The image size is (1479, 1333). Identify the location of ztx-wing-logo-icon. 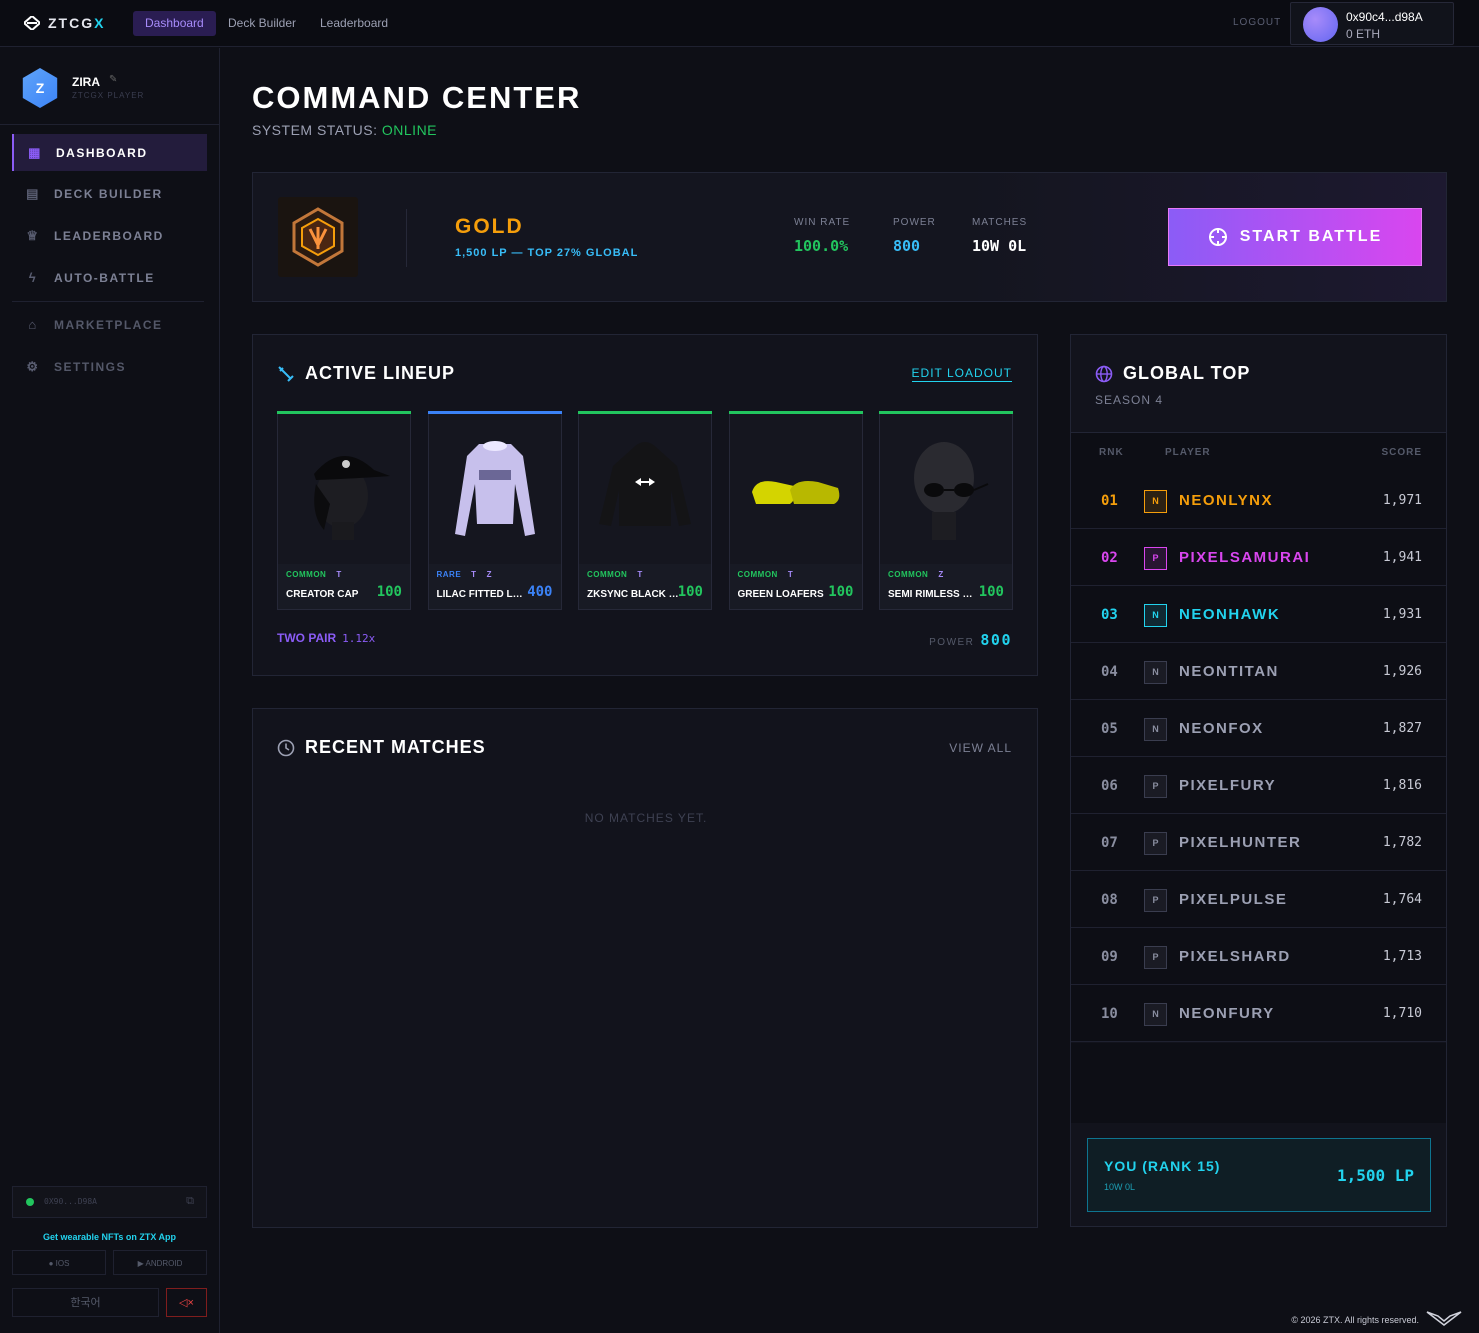
(1444, 1318).